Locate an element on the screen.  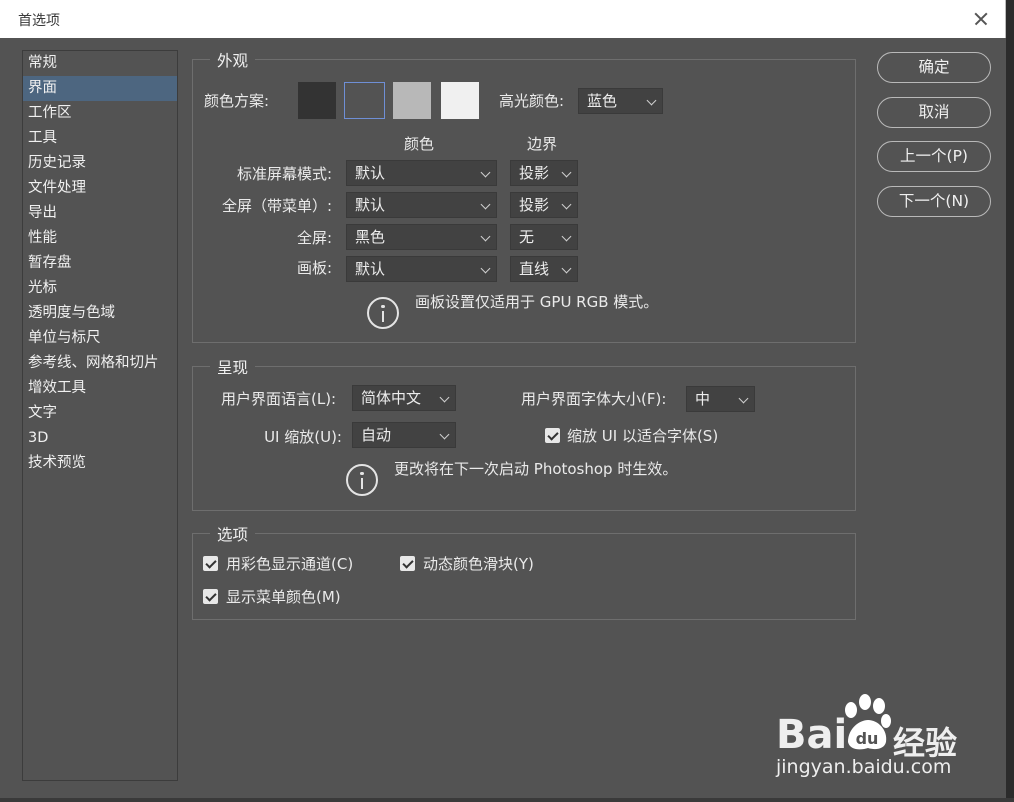
ok-button: 确定 is located at coordinates (934, 67).